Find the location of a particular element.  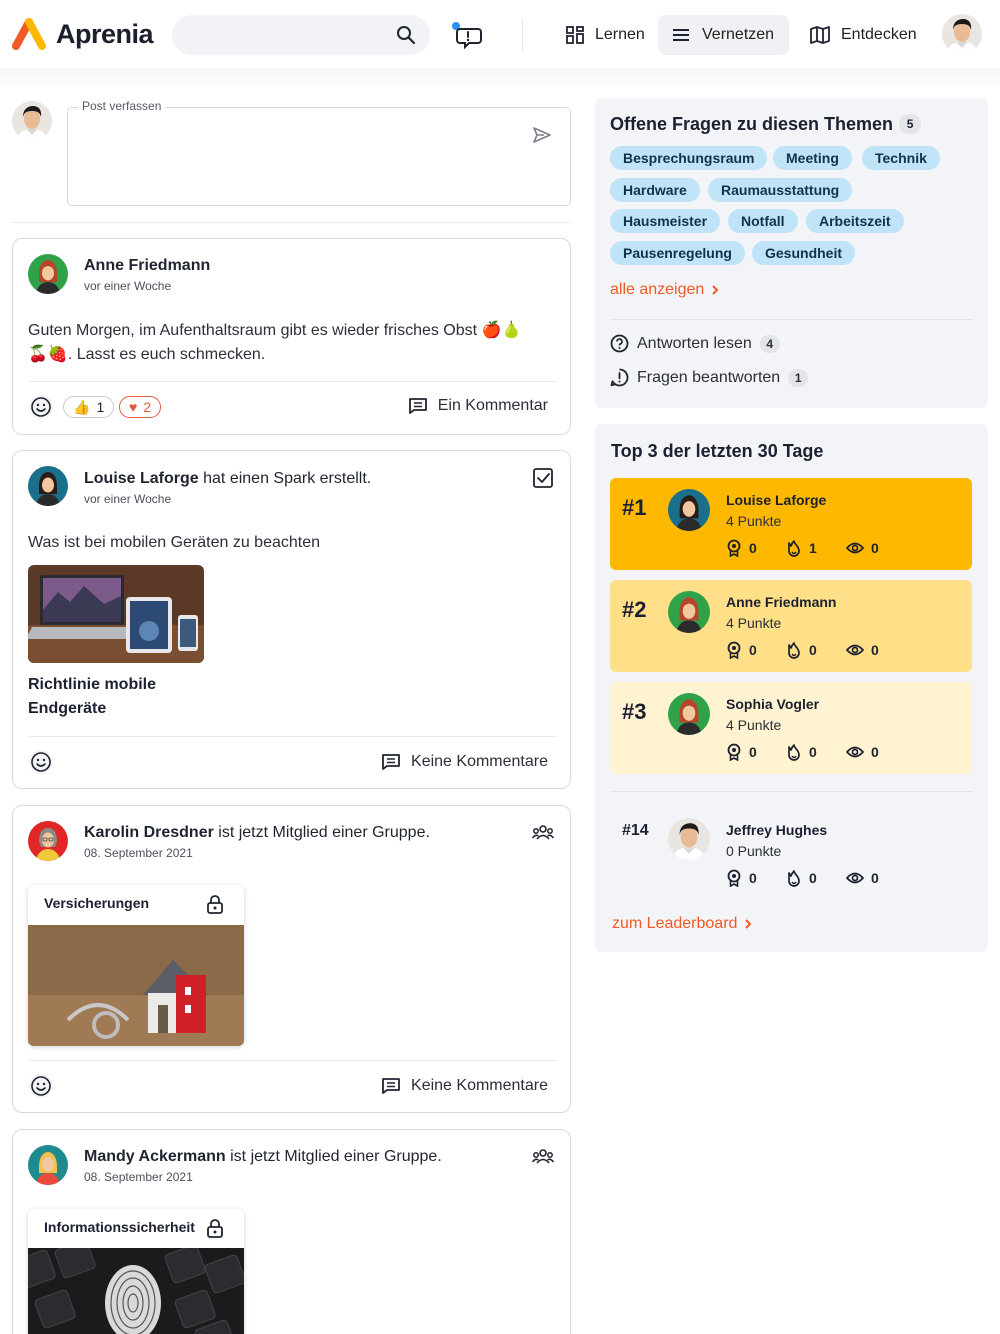

lock-icon is located at coordinates (215, 904).